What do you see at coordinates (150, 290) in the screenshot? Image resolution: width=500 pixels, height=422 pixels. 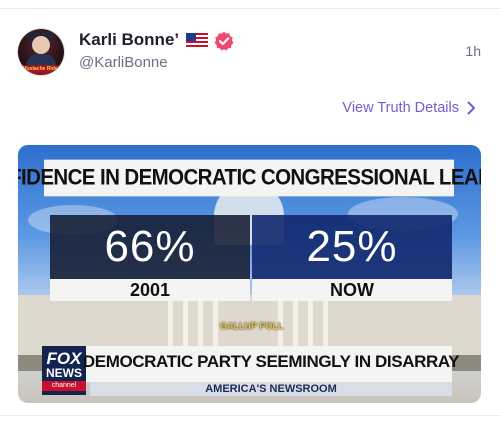 I see `stat-label-2001: 2001` at bounding box center [150, 290].